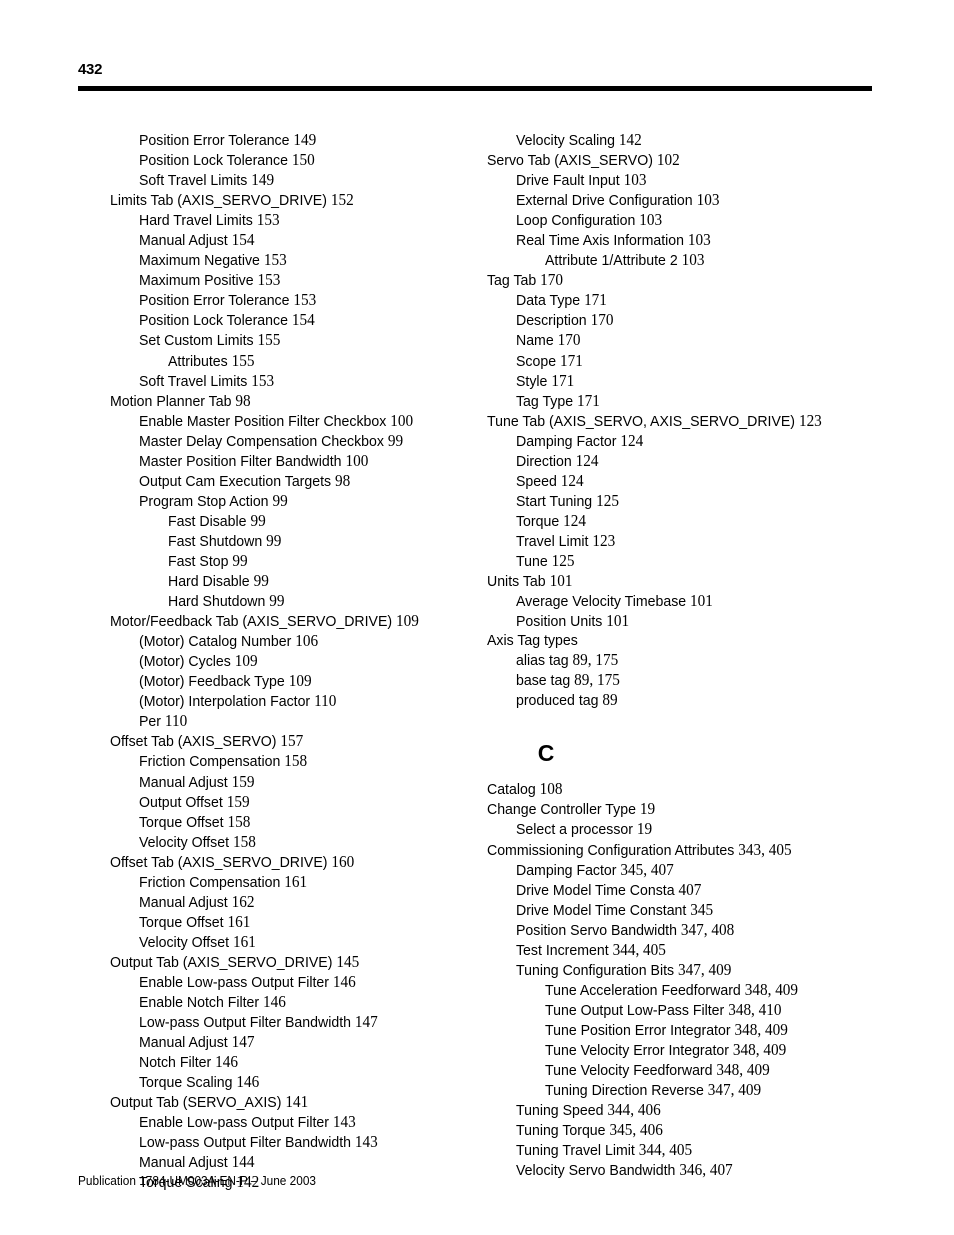 This screenshot has width=954, height=1235. I want to click on index-entry: Output Tab (AXIS_SERVO_DRIVE) 145, so click(277, 962).